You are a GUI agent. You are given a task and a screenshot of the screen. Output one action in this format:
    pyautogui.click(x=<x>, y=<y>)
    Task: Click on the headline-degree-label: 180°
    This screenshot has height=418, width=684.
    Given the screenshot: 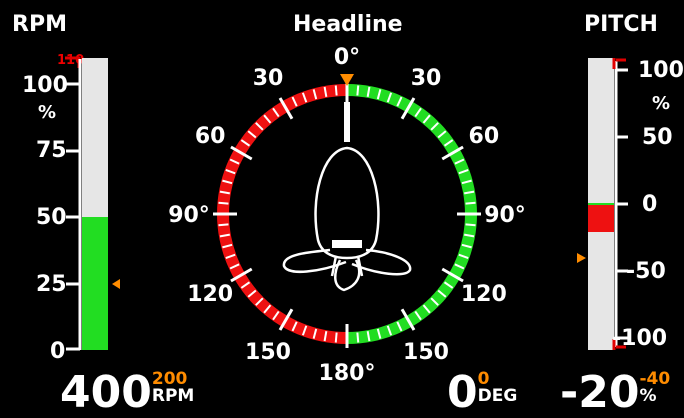 What is the action you would take?
    pyautogui.click(x=347, y=373)
    